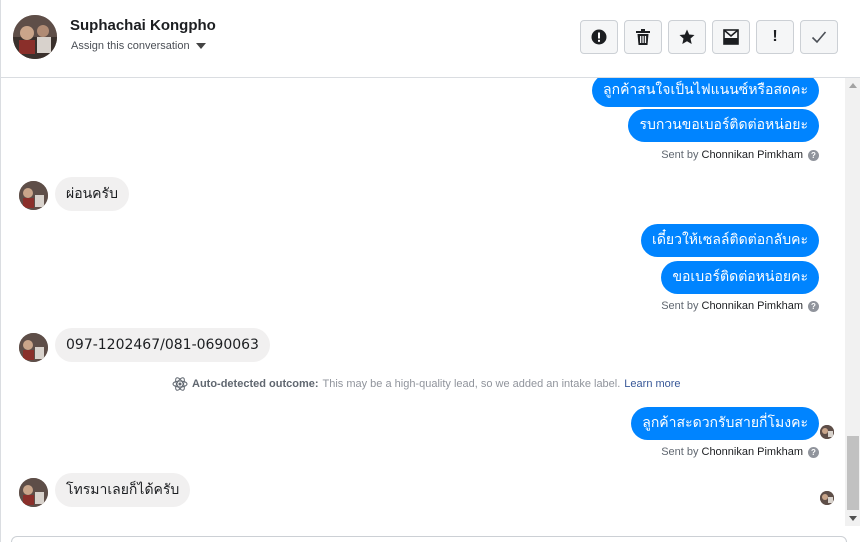 The image size is (860, 542). What do you see at coordinates (709, 37) in the screenshot?
I see `conversation-toolbar: !` at bounding box center [709, 37].